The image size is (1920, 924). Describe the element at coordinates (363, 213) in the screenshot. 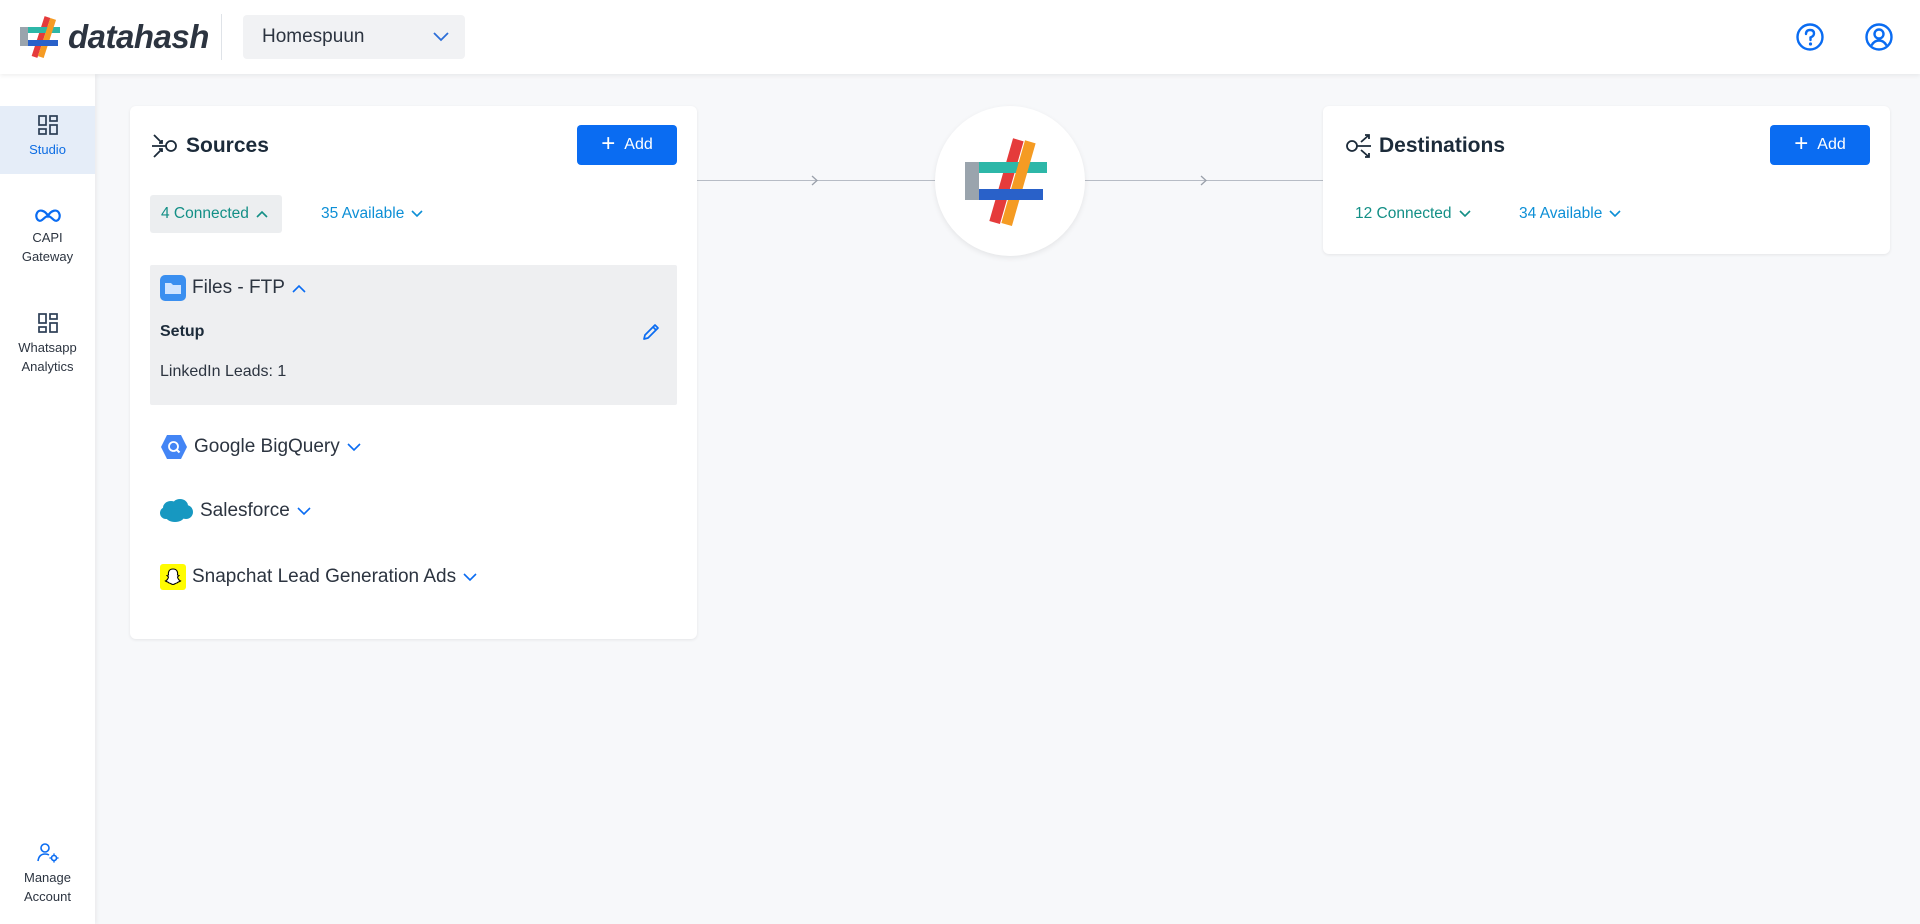

I see `available-count: 35 Available` at that location.